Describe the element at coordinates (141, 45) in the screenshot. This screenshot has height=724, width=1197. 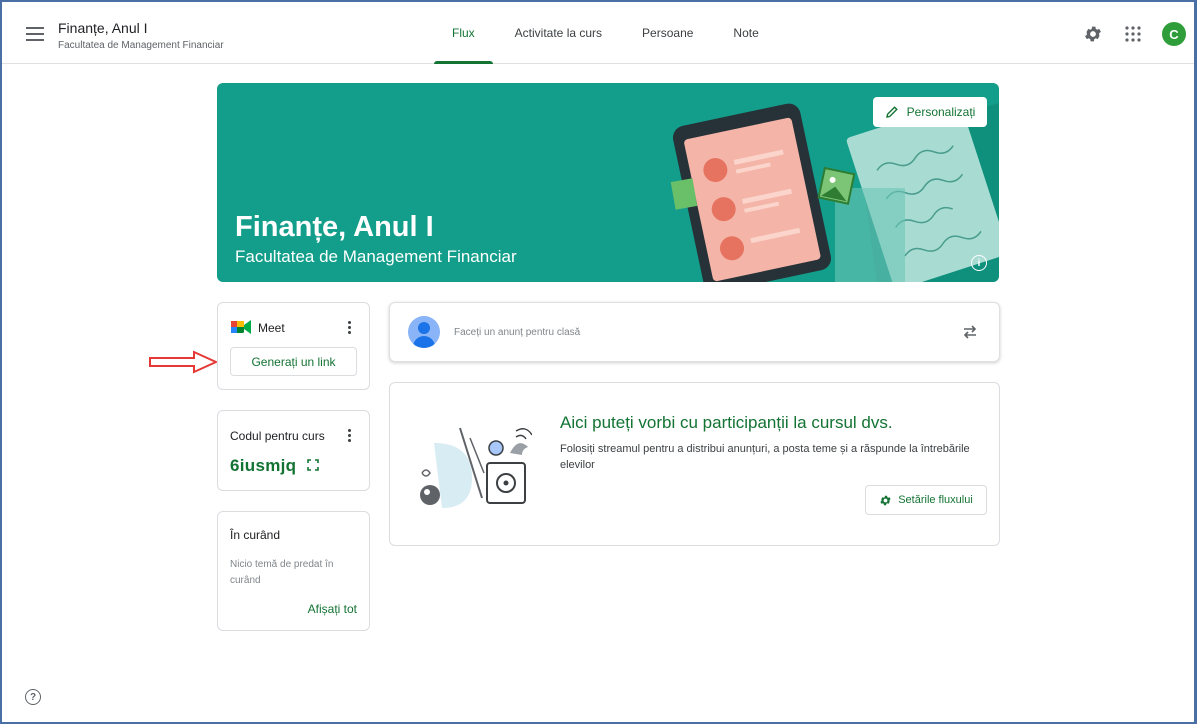
I see `class-subtitle: Facultatea de Management Financiar` at that location.